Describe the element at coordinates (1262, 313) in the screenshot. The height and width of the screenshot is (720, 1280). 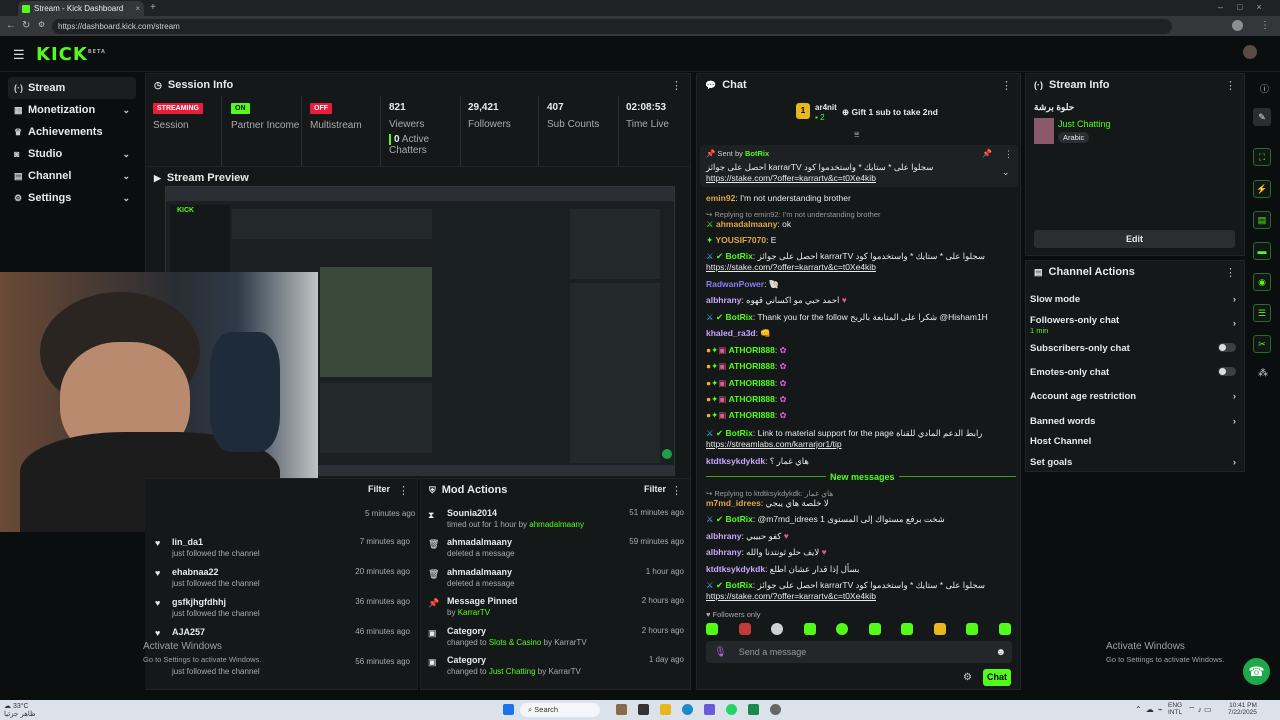
I see `quick-action-list-icon: ☰` at that location.